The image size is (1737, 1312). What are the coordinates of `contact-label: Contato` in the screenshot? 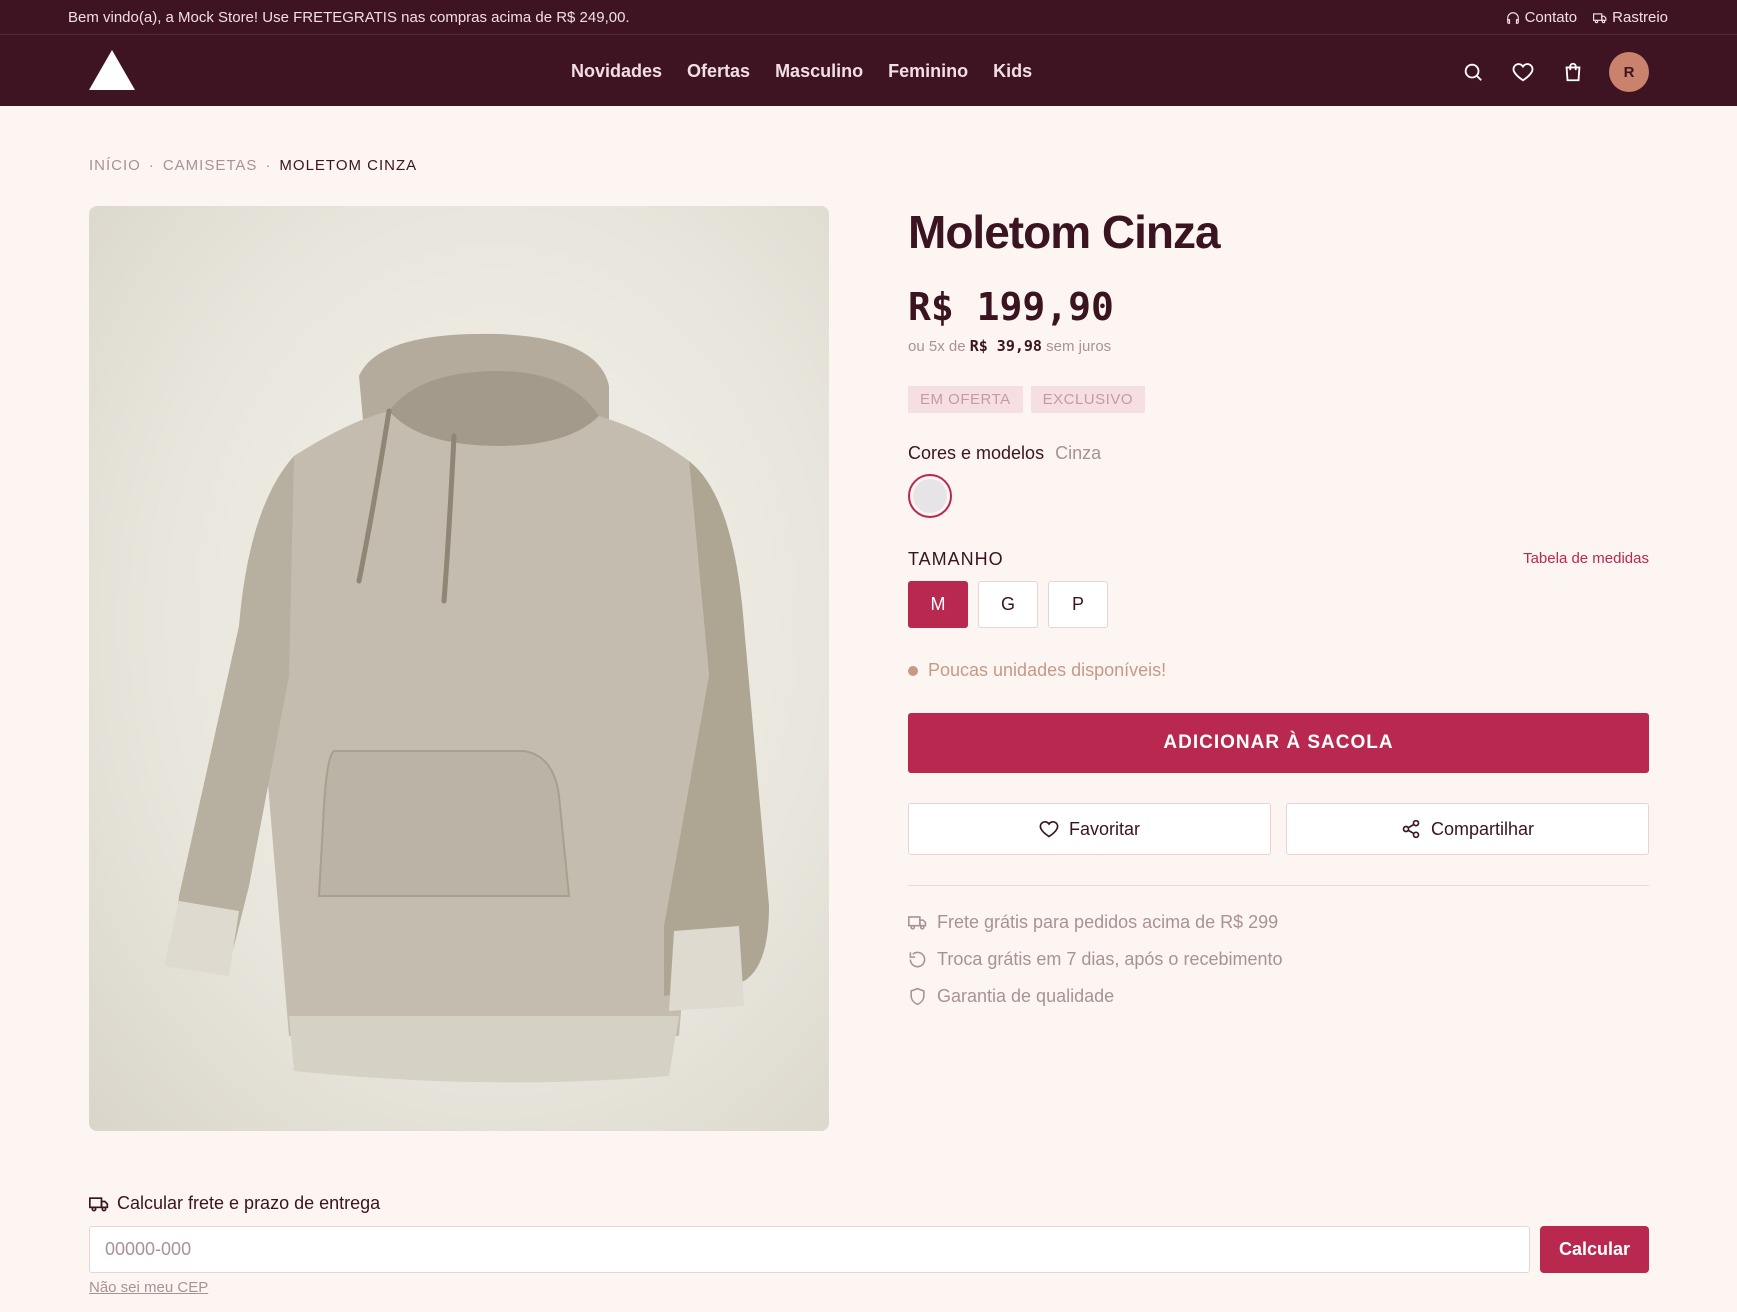 It's located at (1551, 17).